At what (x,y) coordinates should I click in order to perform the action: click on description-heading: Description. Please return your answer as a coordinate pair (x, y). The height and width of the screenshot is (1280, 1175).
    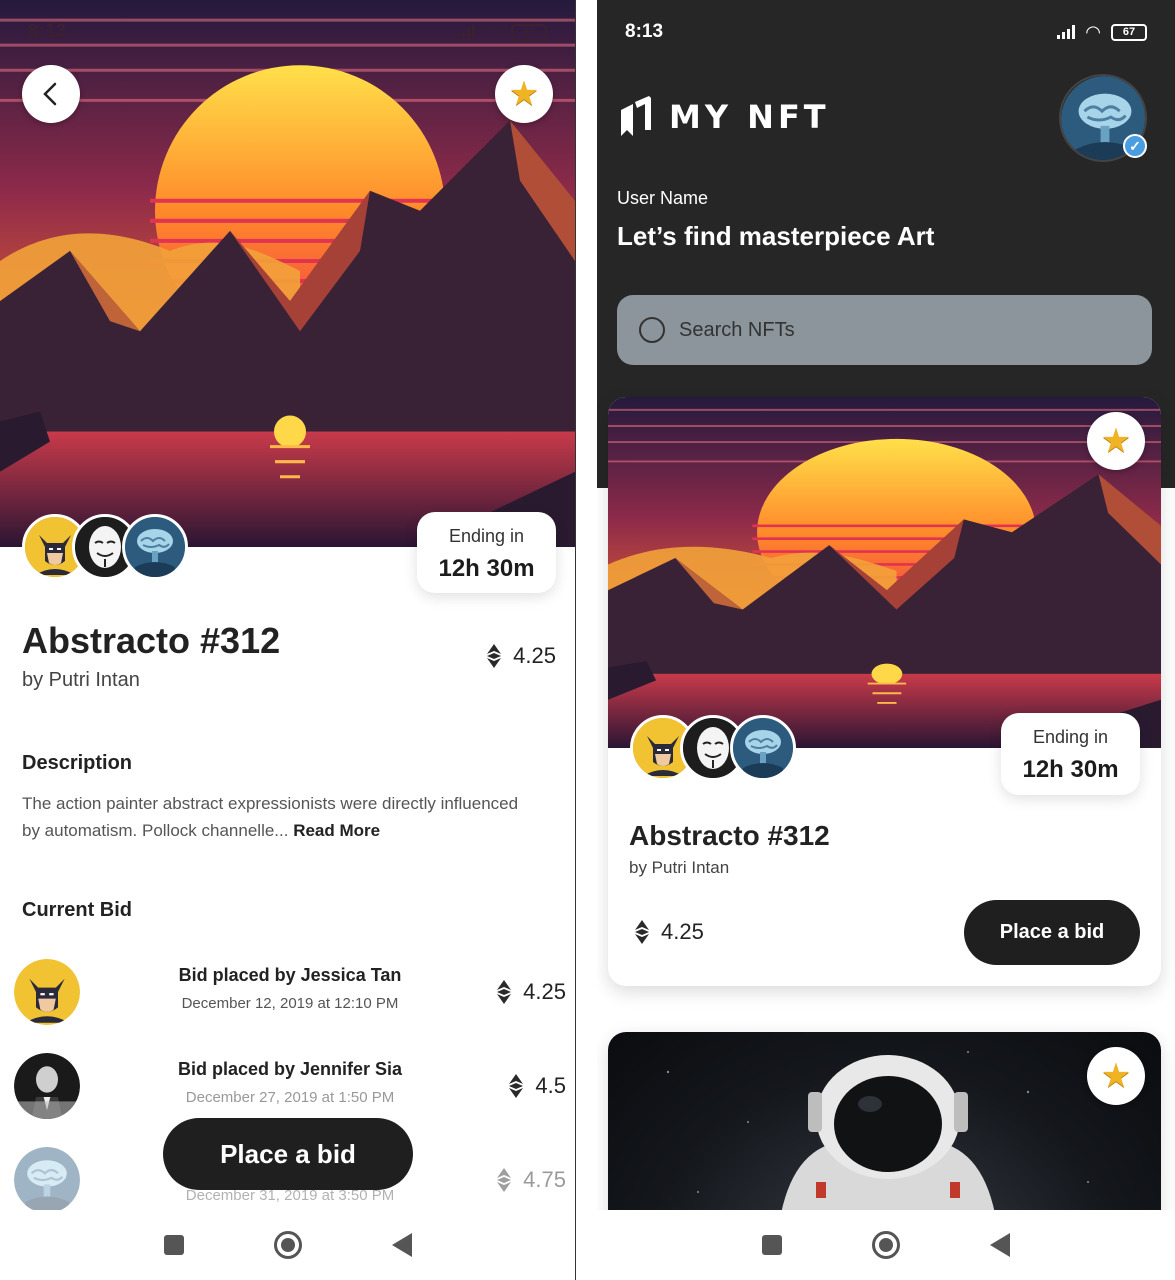
    Looking at the image, I should click on (77, 763).